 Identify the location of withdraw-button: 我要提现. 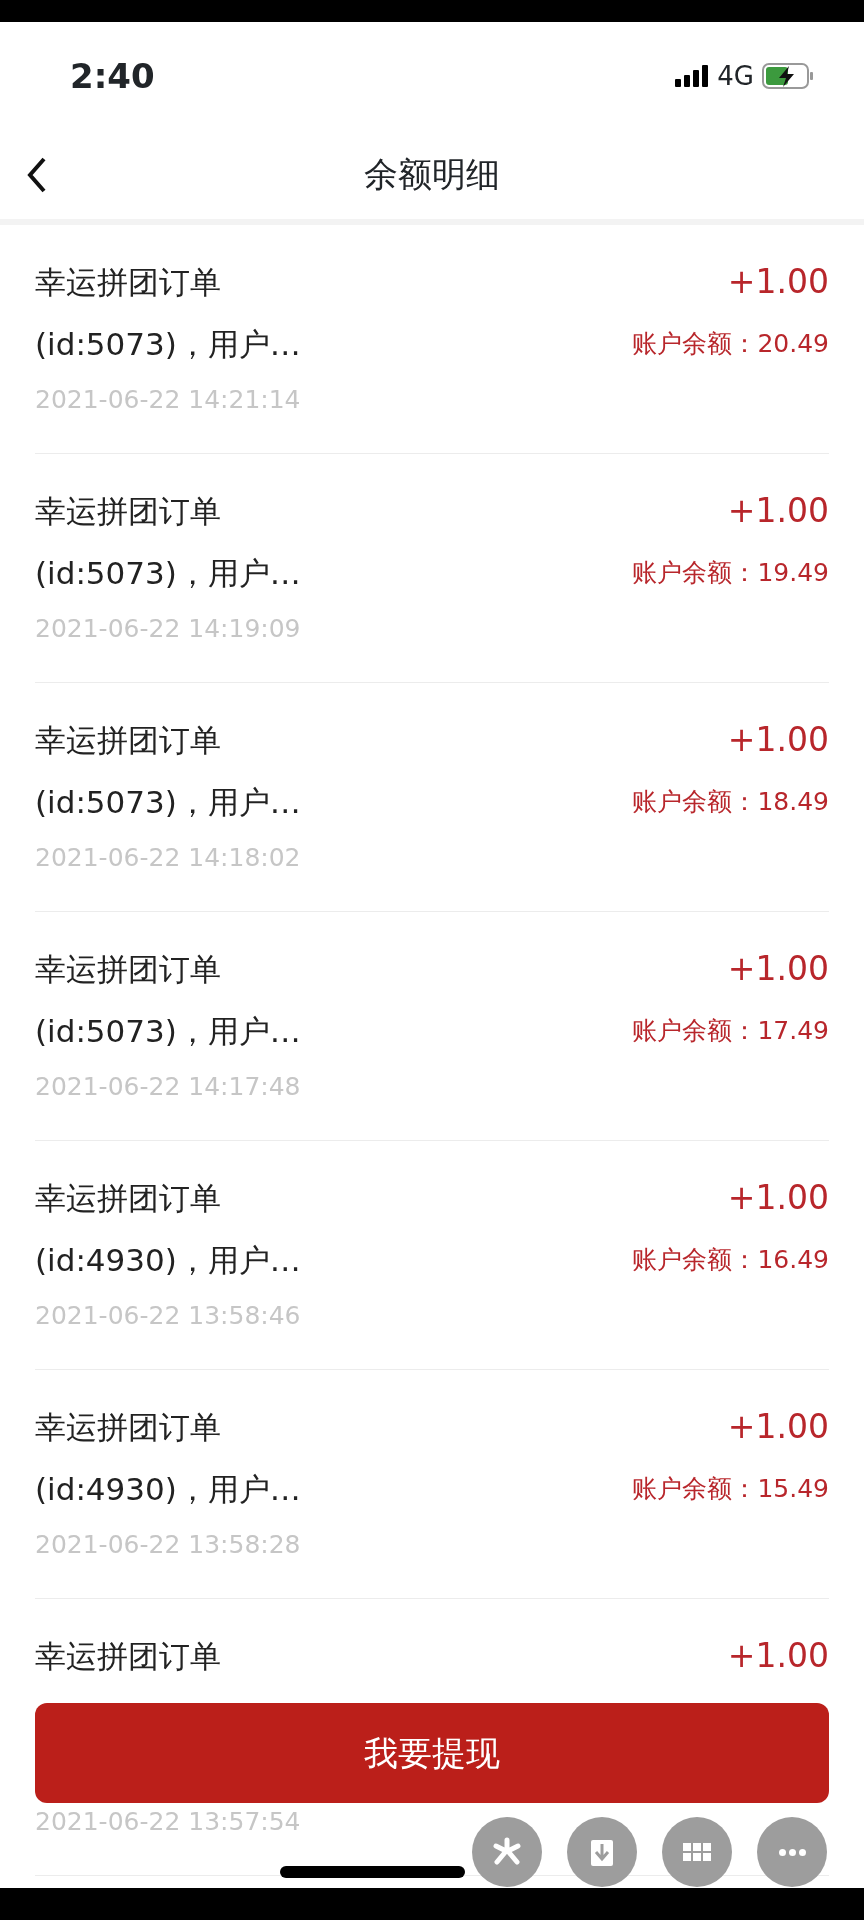
(432, 1753).